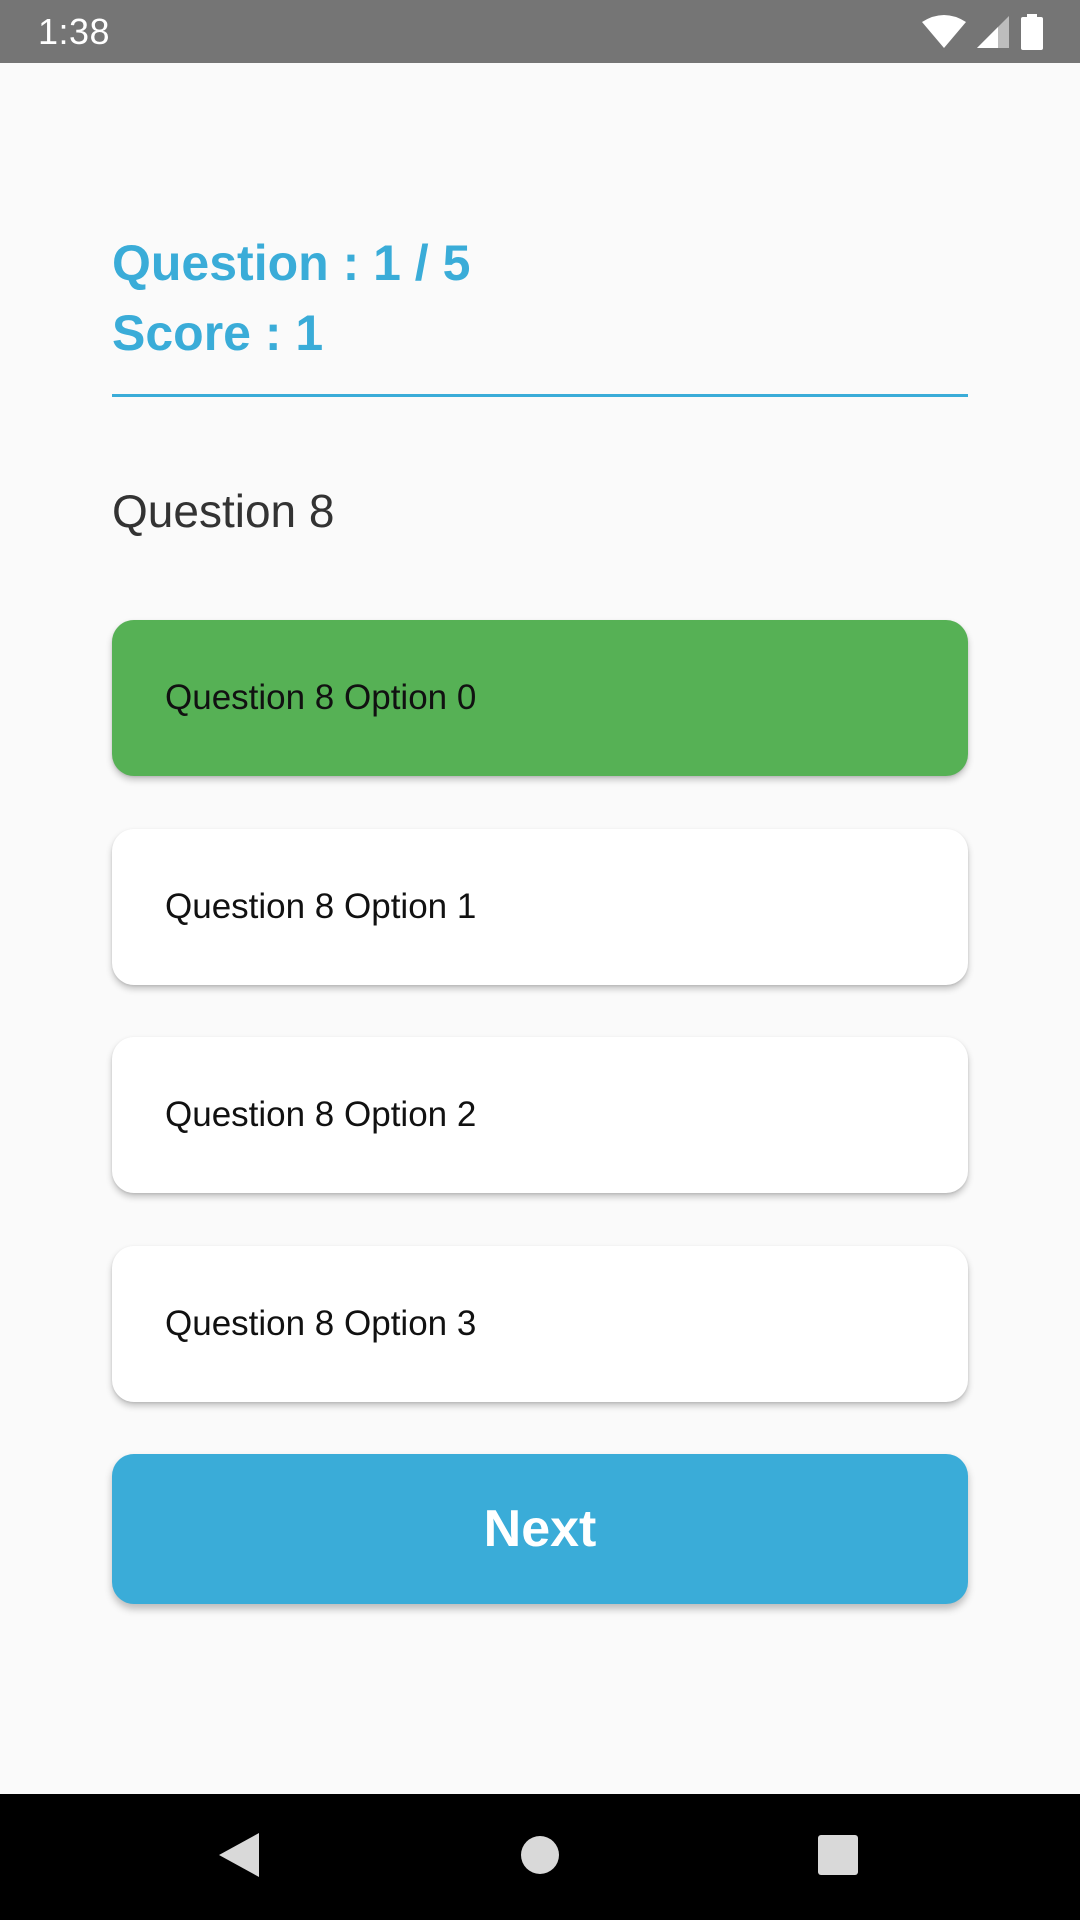 The image size is (1080, 1920). I want to click on home-icon, so click(540, 1857).